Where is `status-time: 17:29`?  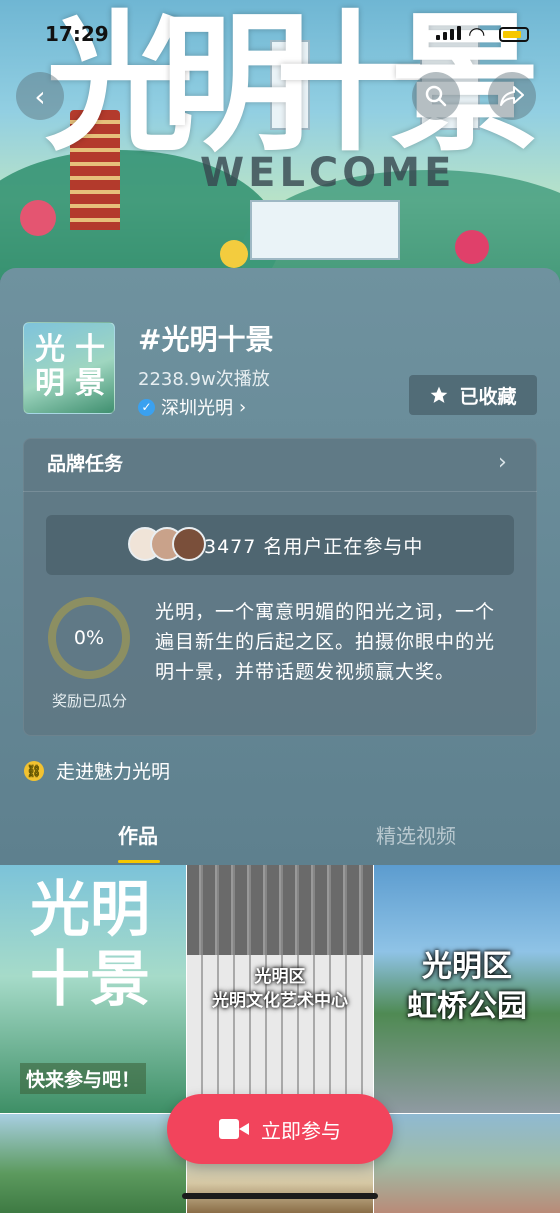
status-time: 17:29 is located at coordinates (77, 34).